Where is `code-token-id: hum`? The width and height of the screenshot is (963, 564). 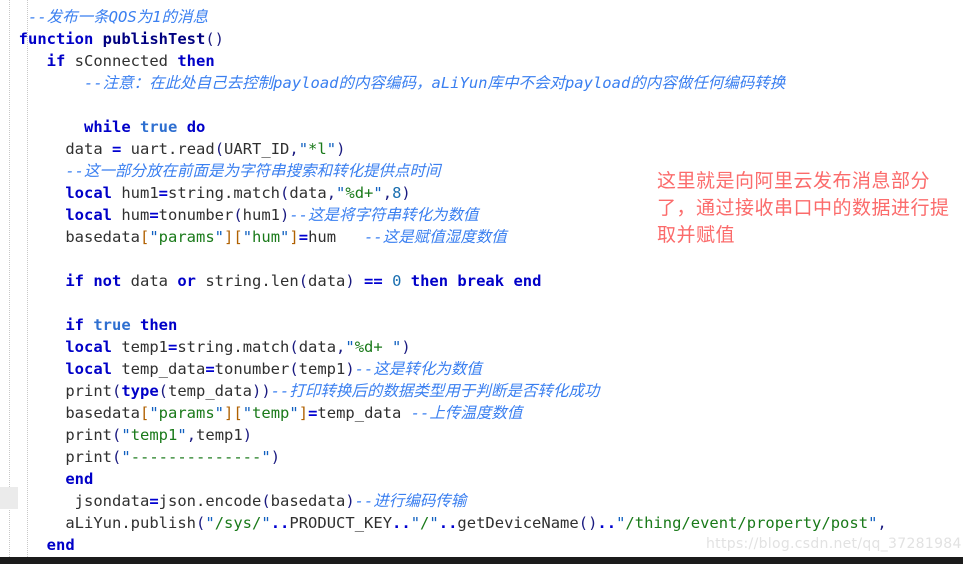
code-token-id: hum is located at coordinates (322, 237).